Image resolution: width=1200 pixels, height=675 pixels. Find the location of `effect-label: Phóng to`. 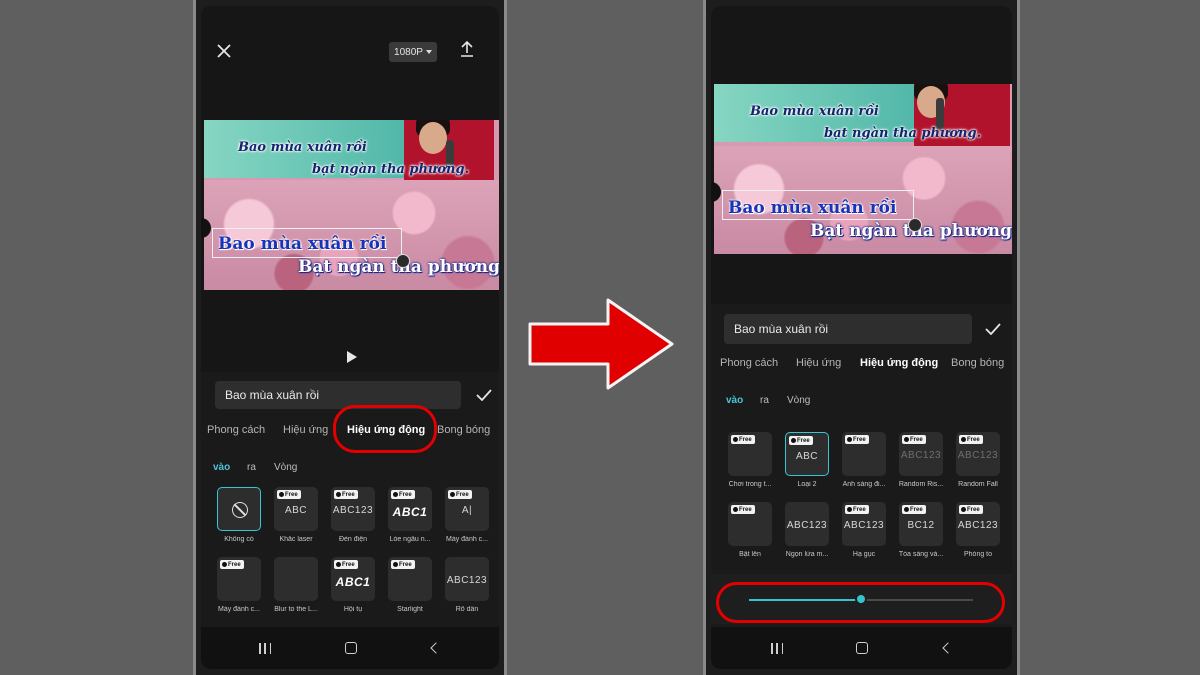

effect-label: Phóng to is located at coordinates (978, 554).